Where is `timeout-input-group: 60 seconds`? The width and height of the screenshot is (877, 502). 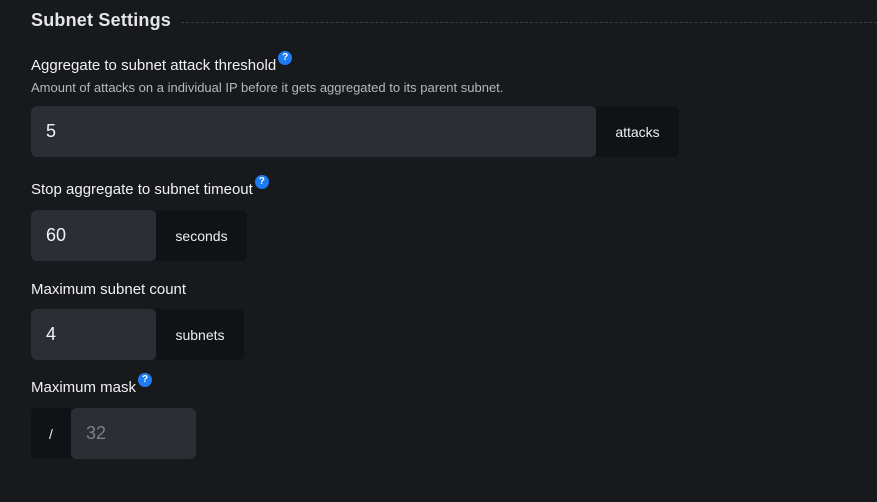
timeout-input-group: 60 seconds is located at coordinates (139, 235).